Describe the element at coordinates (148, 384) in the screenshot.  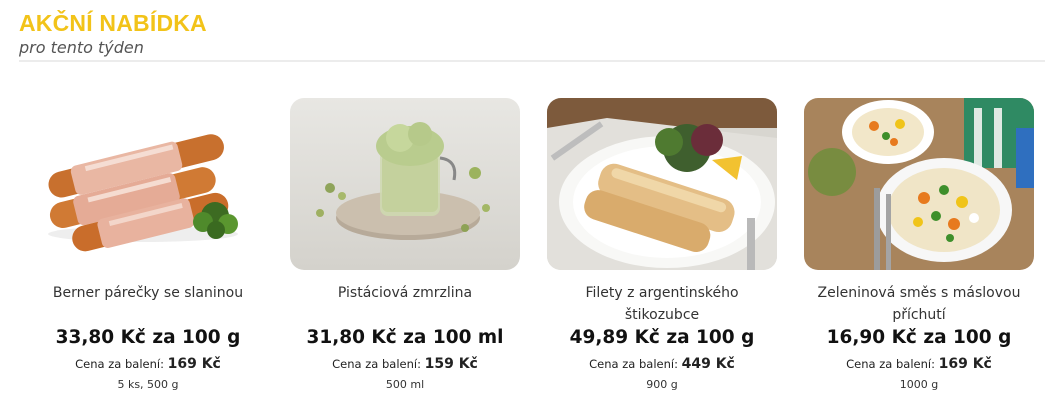
I see `product-size: 5 ks, 500 g` at that location.